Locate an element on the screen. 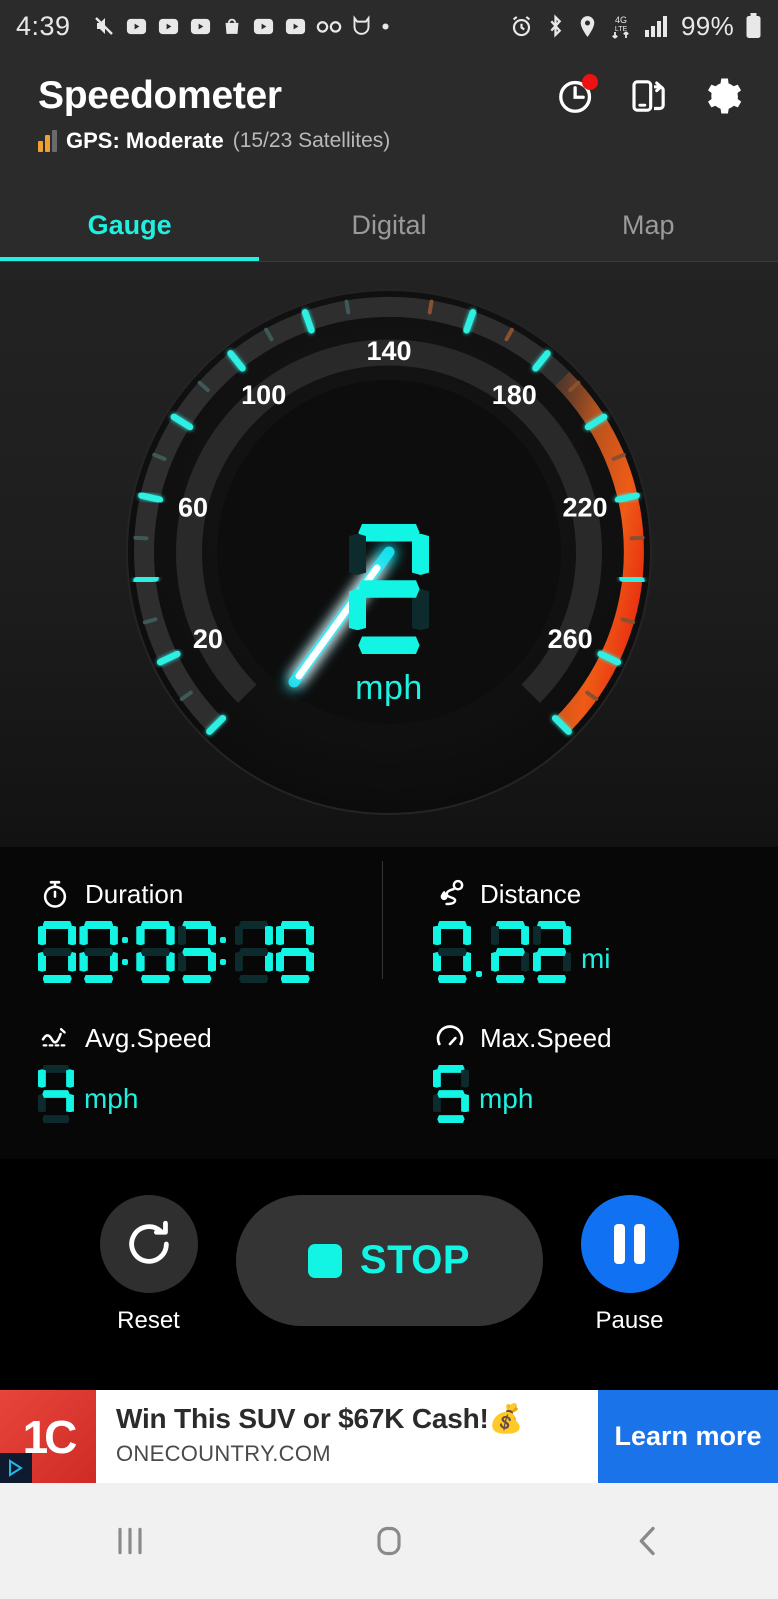 The image size is (778, 1599). battery-icon is located at coordinates (753, 26).